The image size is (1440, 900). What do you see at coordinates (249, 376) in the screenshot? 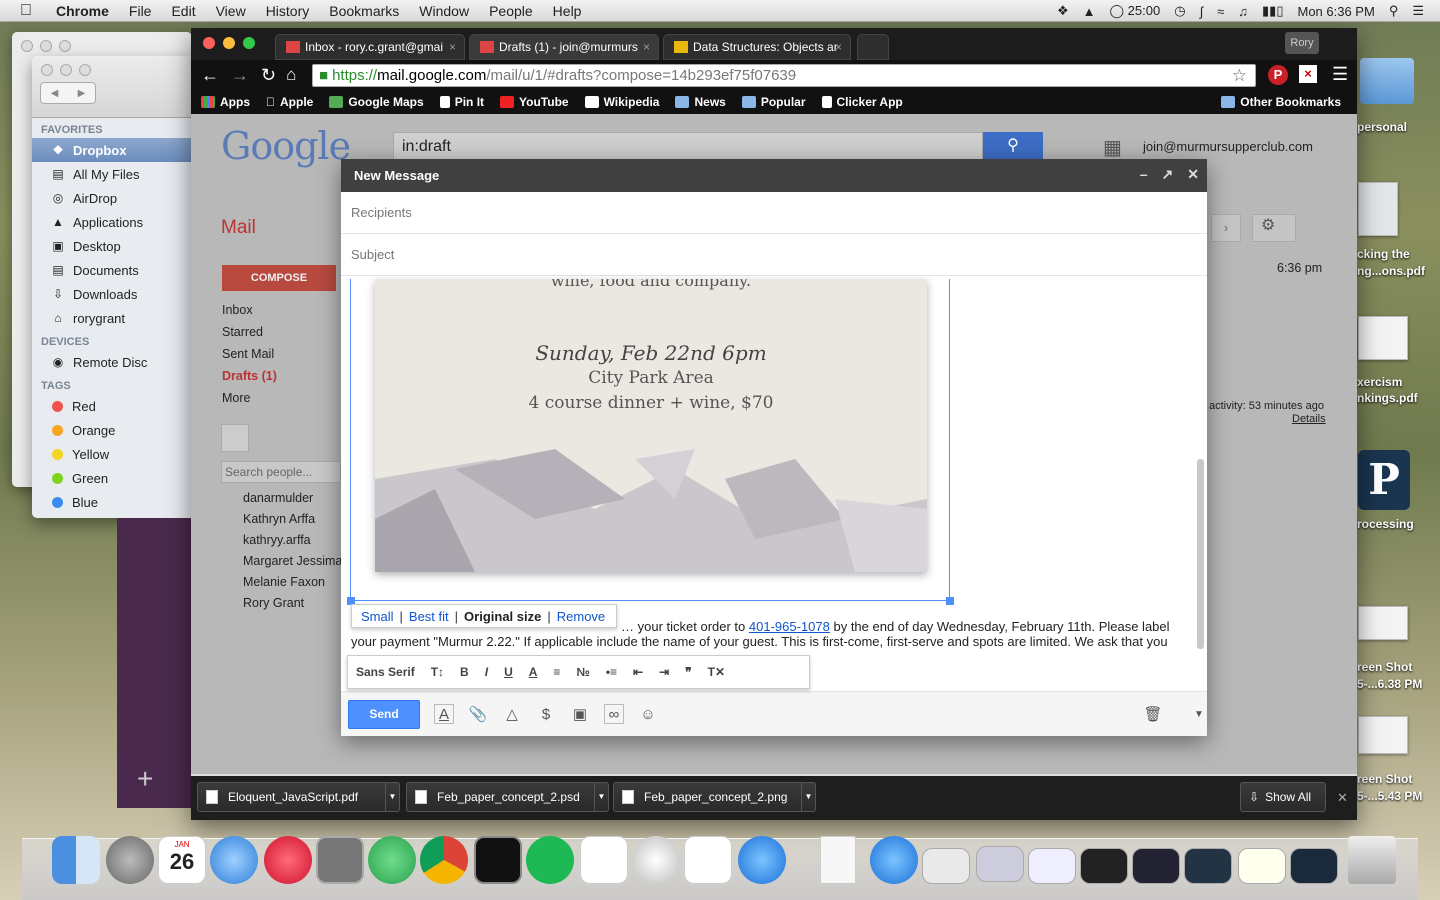
I see `nav-drafts: Drafts (1)` at bounding box center [249, 376].